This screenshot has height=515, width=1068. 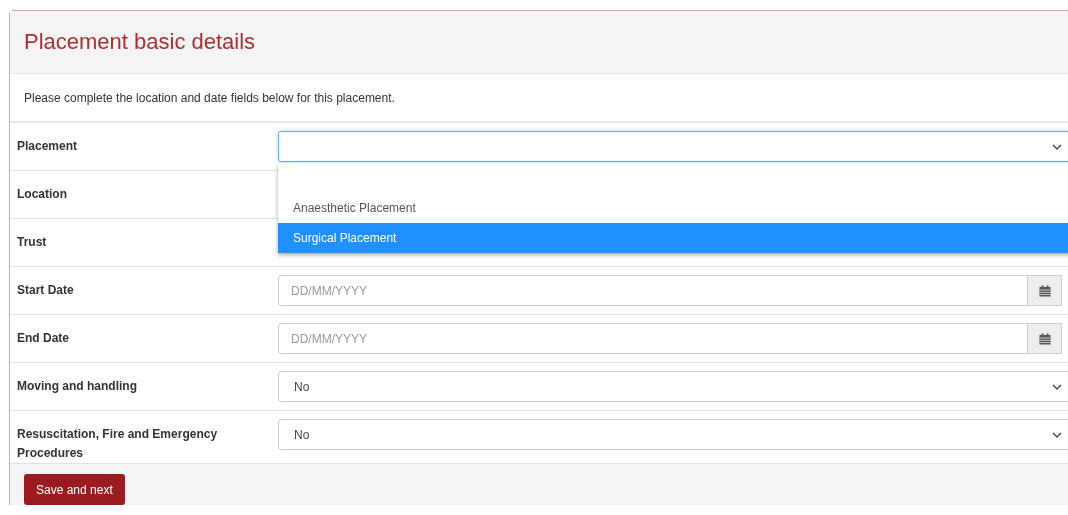 I want to click on save-button: Save and next, so click(x=74, y=489).